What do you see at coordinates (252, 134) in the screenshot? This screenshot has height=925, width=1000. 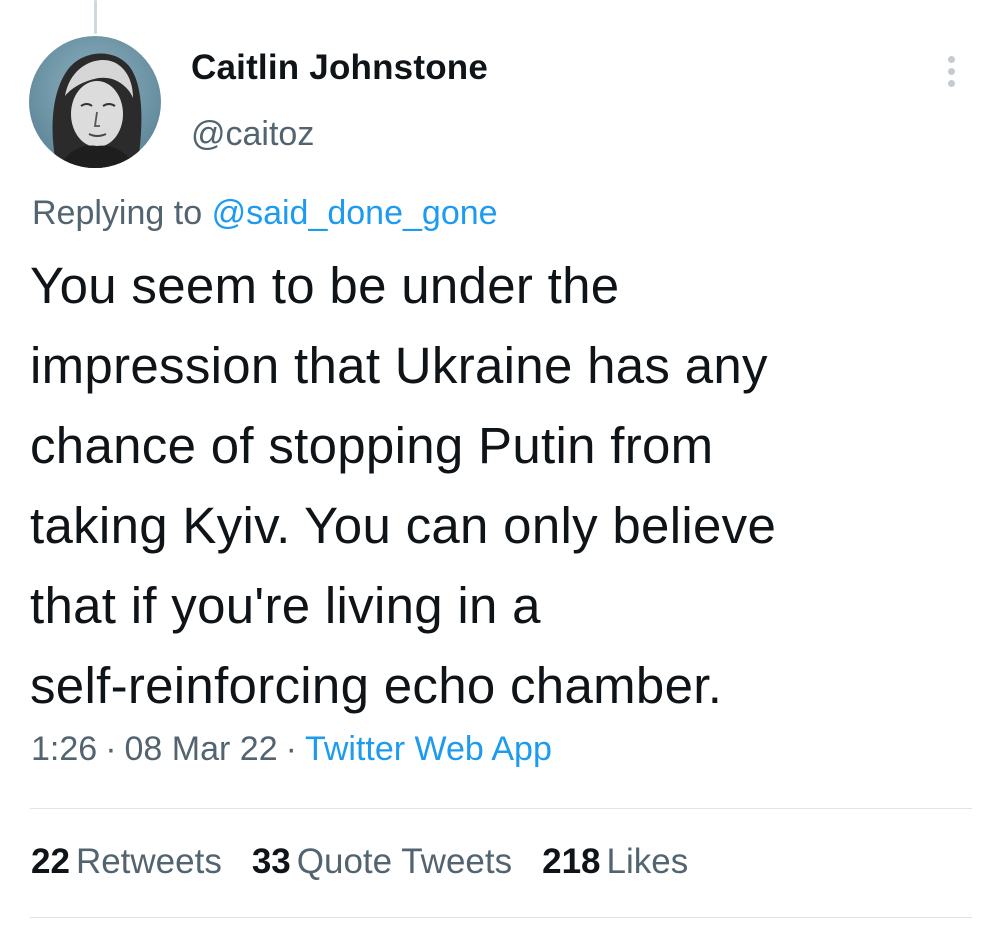 I see `author-handle: @caitoz` at bounding box center [252, 134].